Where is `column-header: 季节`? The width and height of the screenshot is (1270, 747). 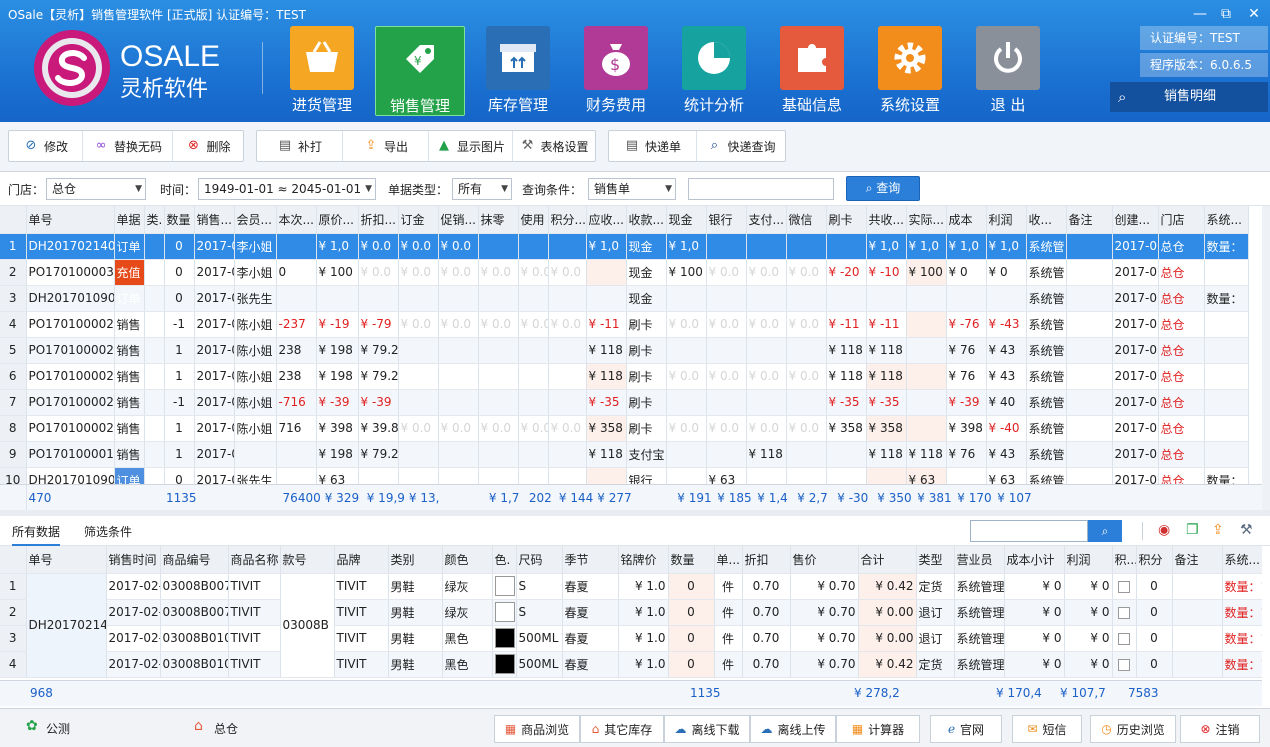 column-header: 季节 is located at coordinates (590, 560).